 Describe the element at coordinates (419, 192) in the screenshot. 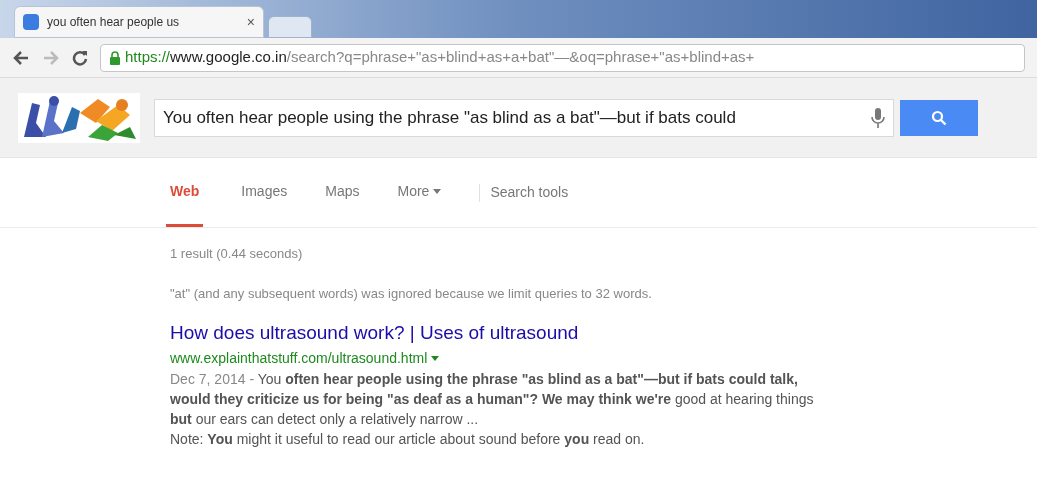

I see `nav-tab: More` at that location.